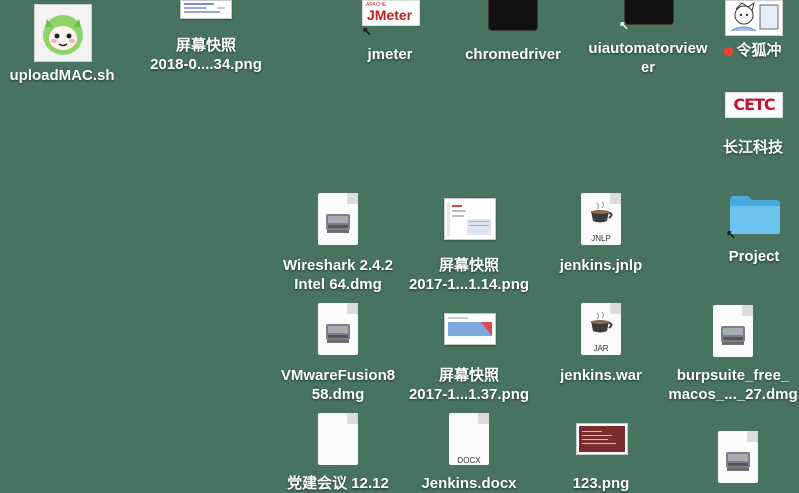 The image size is (799, 493). Describe the element at coordinates (649, 12) in the screenshot. I see `terminal-alias-icon` at that location.